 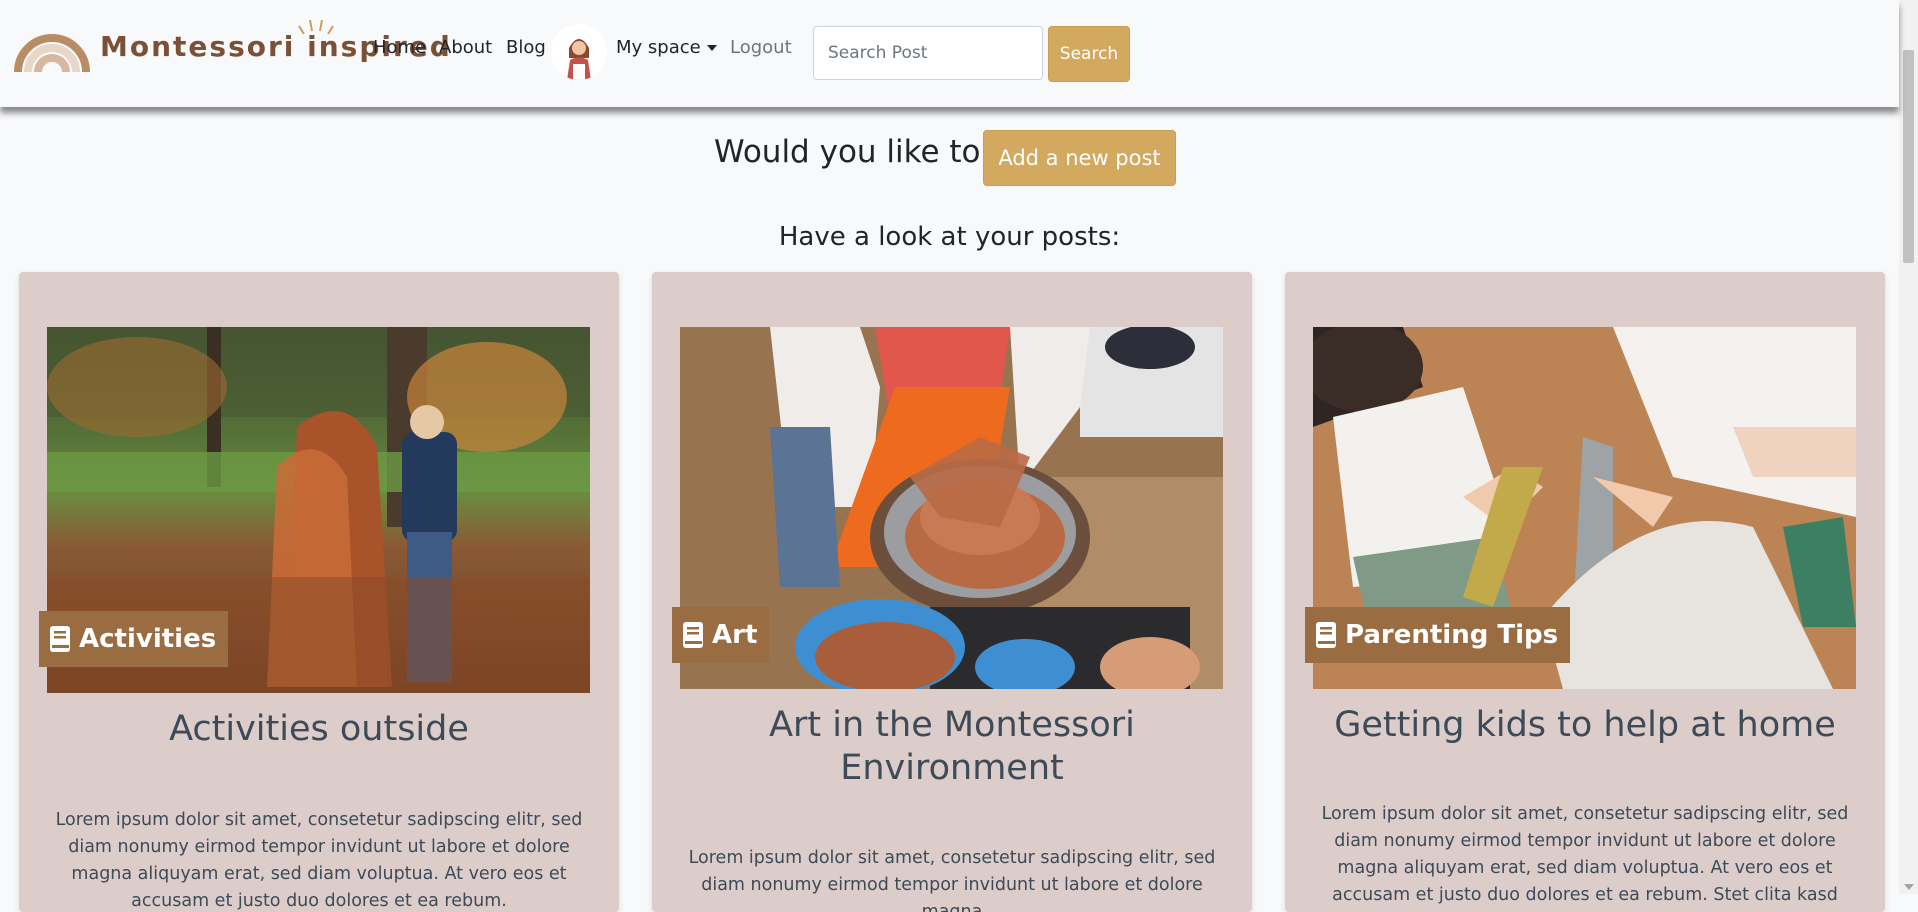 I want to click on add-post-question: Would you like to, so click(x=847, y=152).